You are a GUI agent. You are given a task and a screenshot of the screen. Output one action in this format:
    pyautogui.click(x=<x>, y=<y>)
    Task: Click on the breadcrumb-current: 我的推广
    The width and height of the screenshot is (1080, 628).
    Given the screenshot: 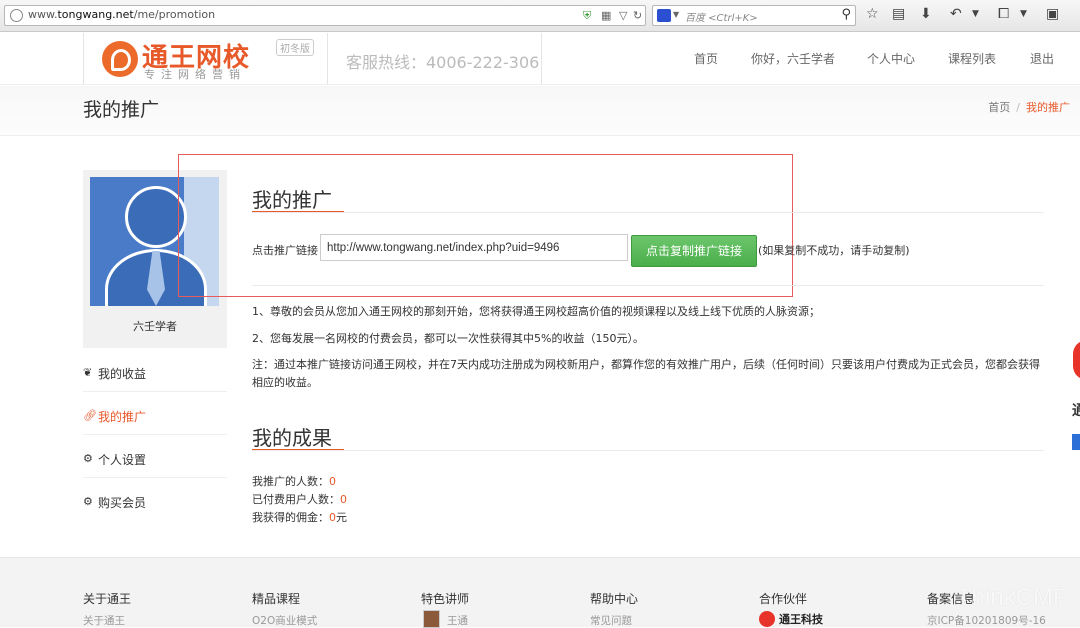 What is the action you would take?
    pyautogui.click(x=1048, y=107)
    